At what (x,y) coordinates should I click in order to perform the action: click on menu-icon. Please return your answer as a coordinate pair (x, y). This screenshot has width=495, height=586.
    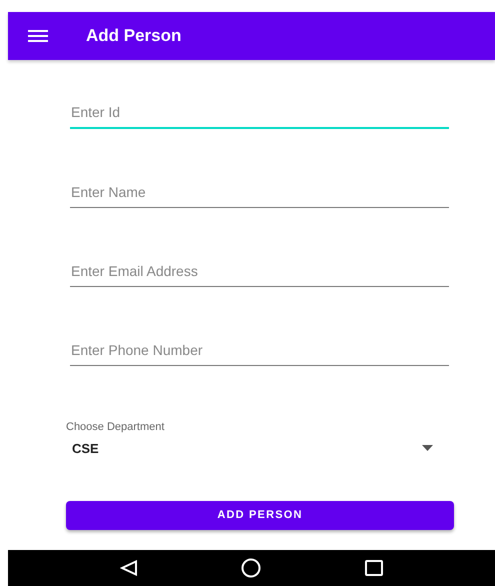
    Looking at the image, I should click on (38, 36).